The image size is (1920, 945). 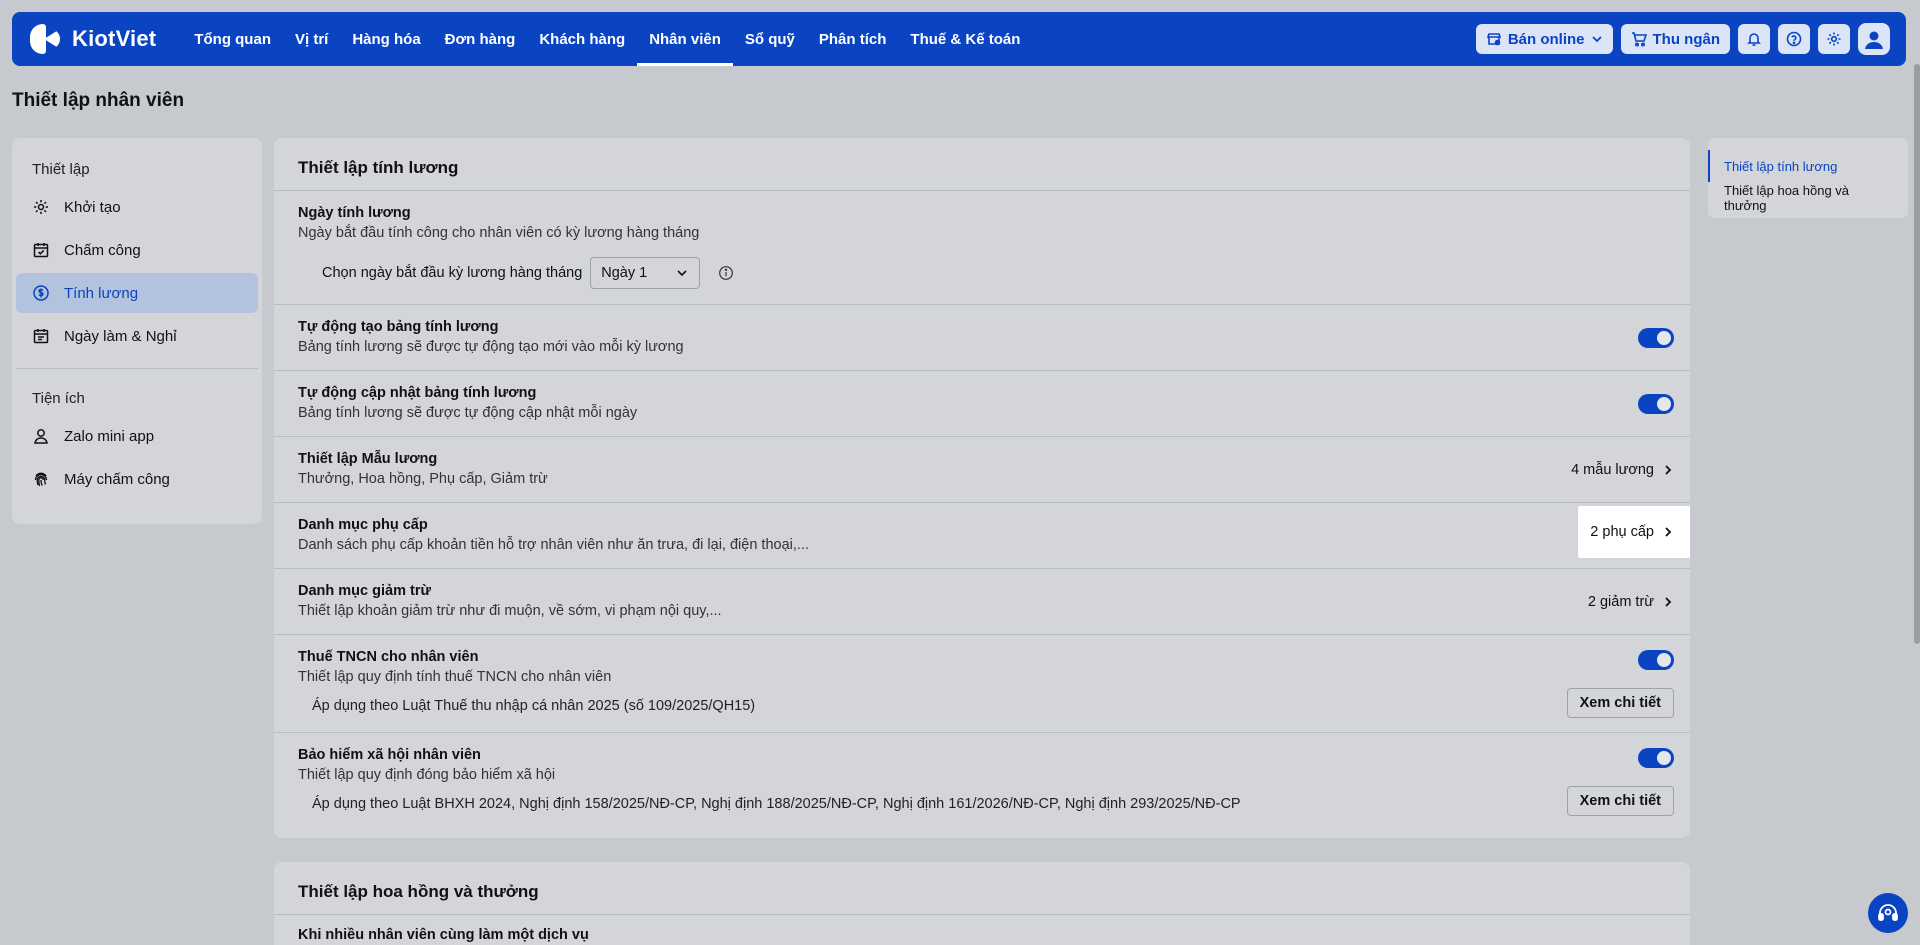 What do you see at coordinates (417, 393) in the screenshot?
I see `auto-update-title: Tự động cập nhật bảng tính lương` at bounding box center [417, 393].